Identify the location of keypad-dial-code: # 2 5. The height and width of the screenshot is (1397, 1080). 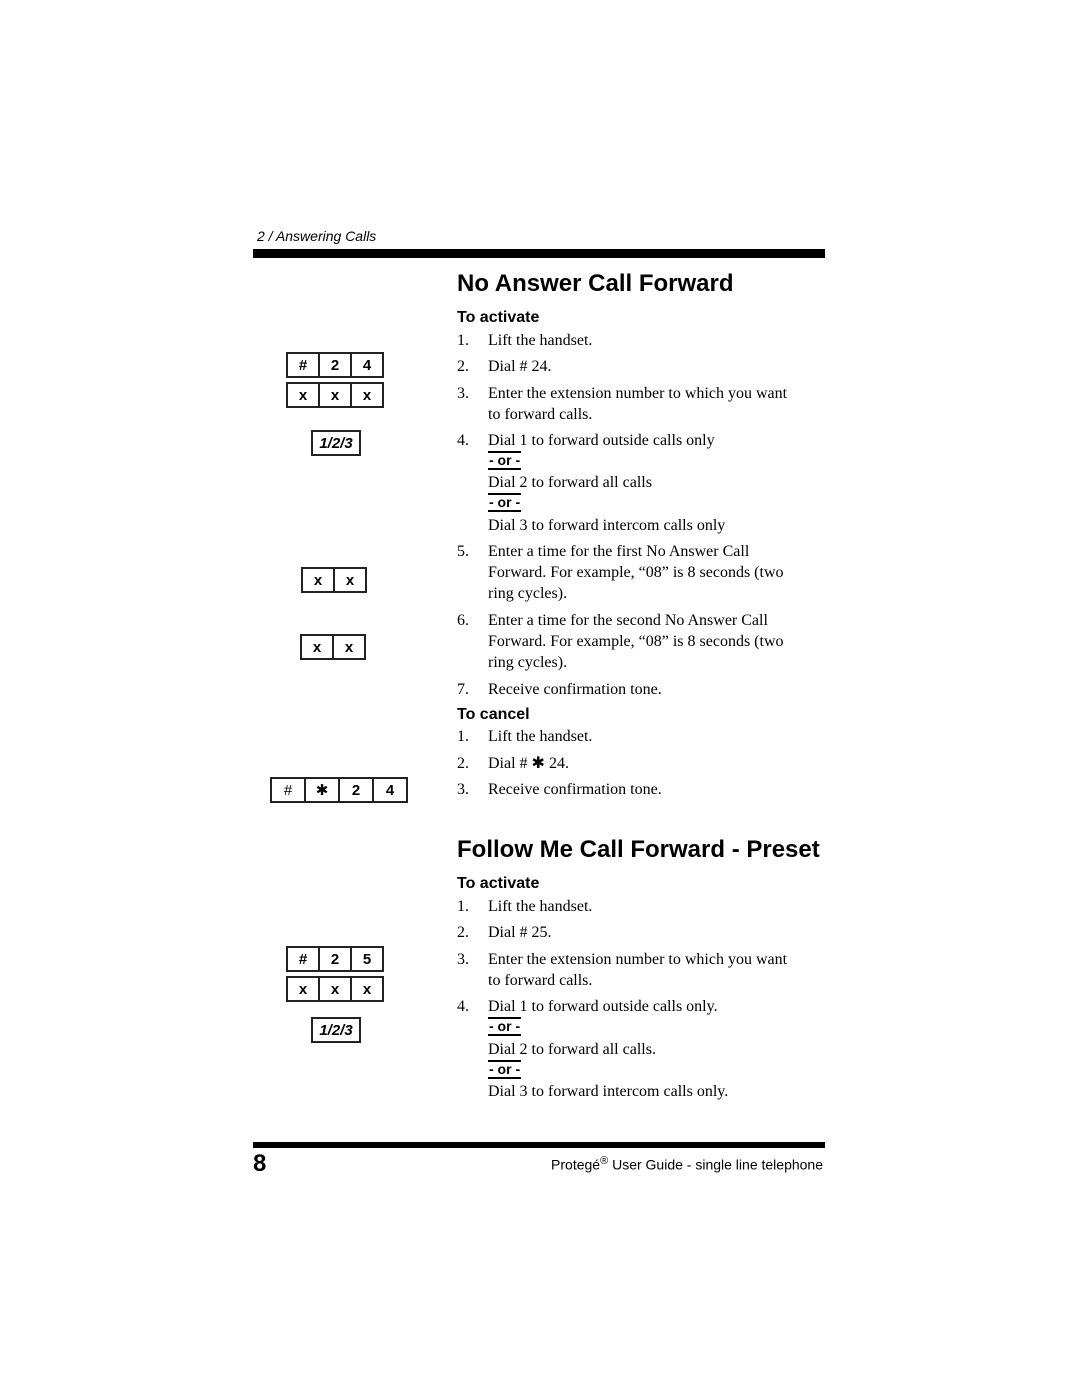
(335, 959).